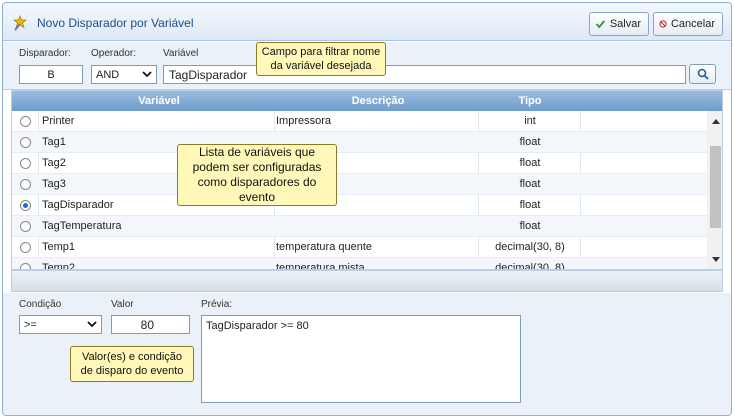  What do you see at coordinates (147, 324) in the screenshot?
I see `value-text: 80` at bounding box center [147, 324].